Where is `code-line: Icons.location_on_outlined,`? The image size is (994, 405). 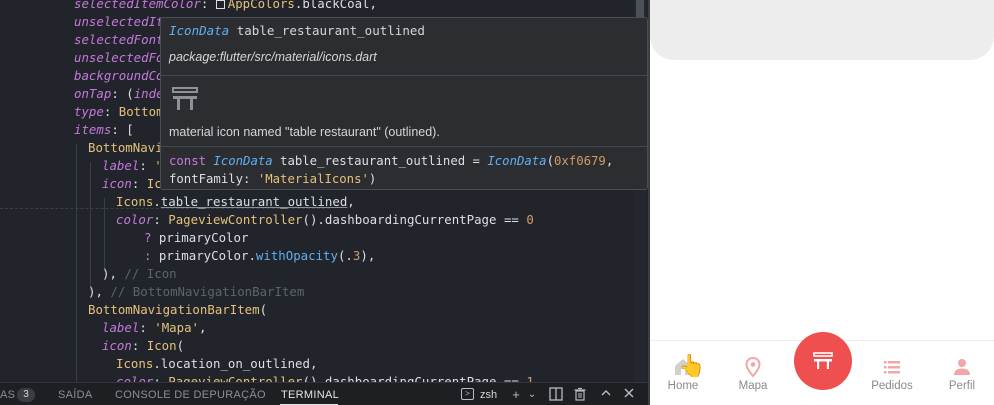 code-line: Icons.location_on_outlined, is located at coordinates (216, 364).